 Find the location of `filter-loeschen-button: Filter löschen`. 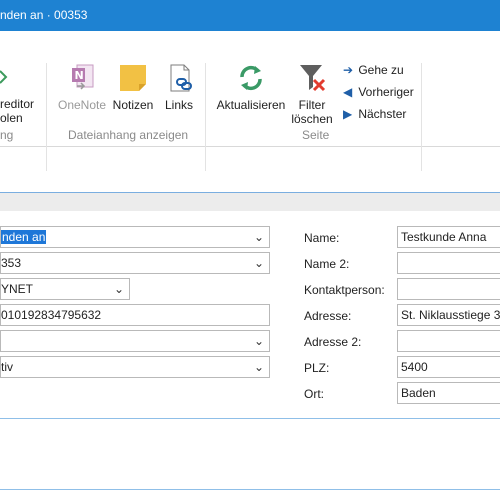

filter-loeschen-button: Filter löschen is located at coordinates (312, 94).